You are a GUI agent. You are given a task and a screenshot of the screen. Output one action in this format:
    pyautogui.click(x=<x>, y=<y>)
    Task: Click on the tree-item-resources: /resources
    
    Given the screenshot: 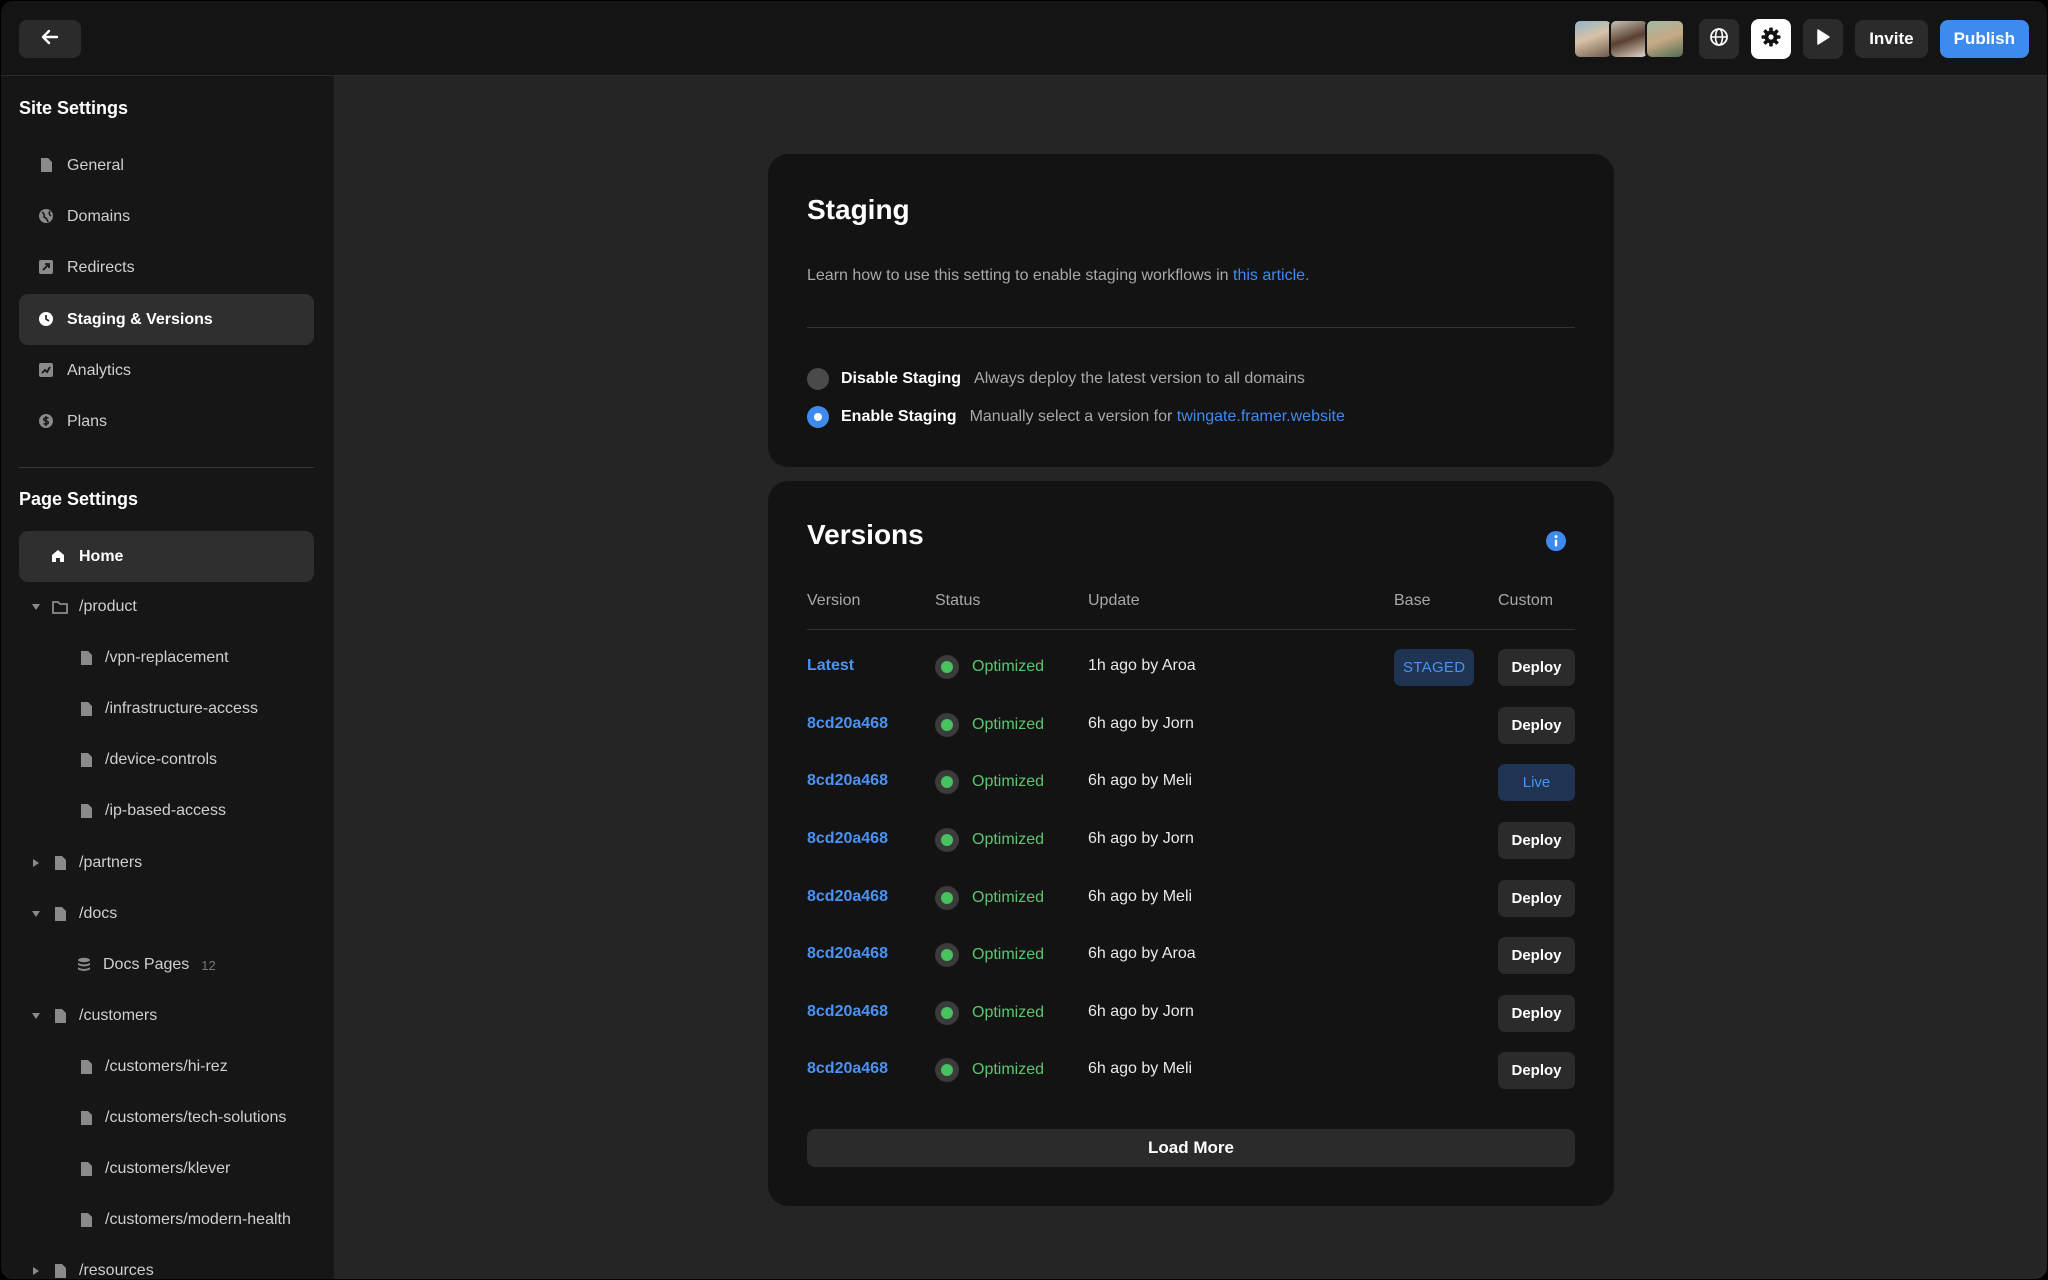 What is the action you would take?
    pyautogui.click(x=91, y=1265)
    